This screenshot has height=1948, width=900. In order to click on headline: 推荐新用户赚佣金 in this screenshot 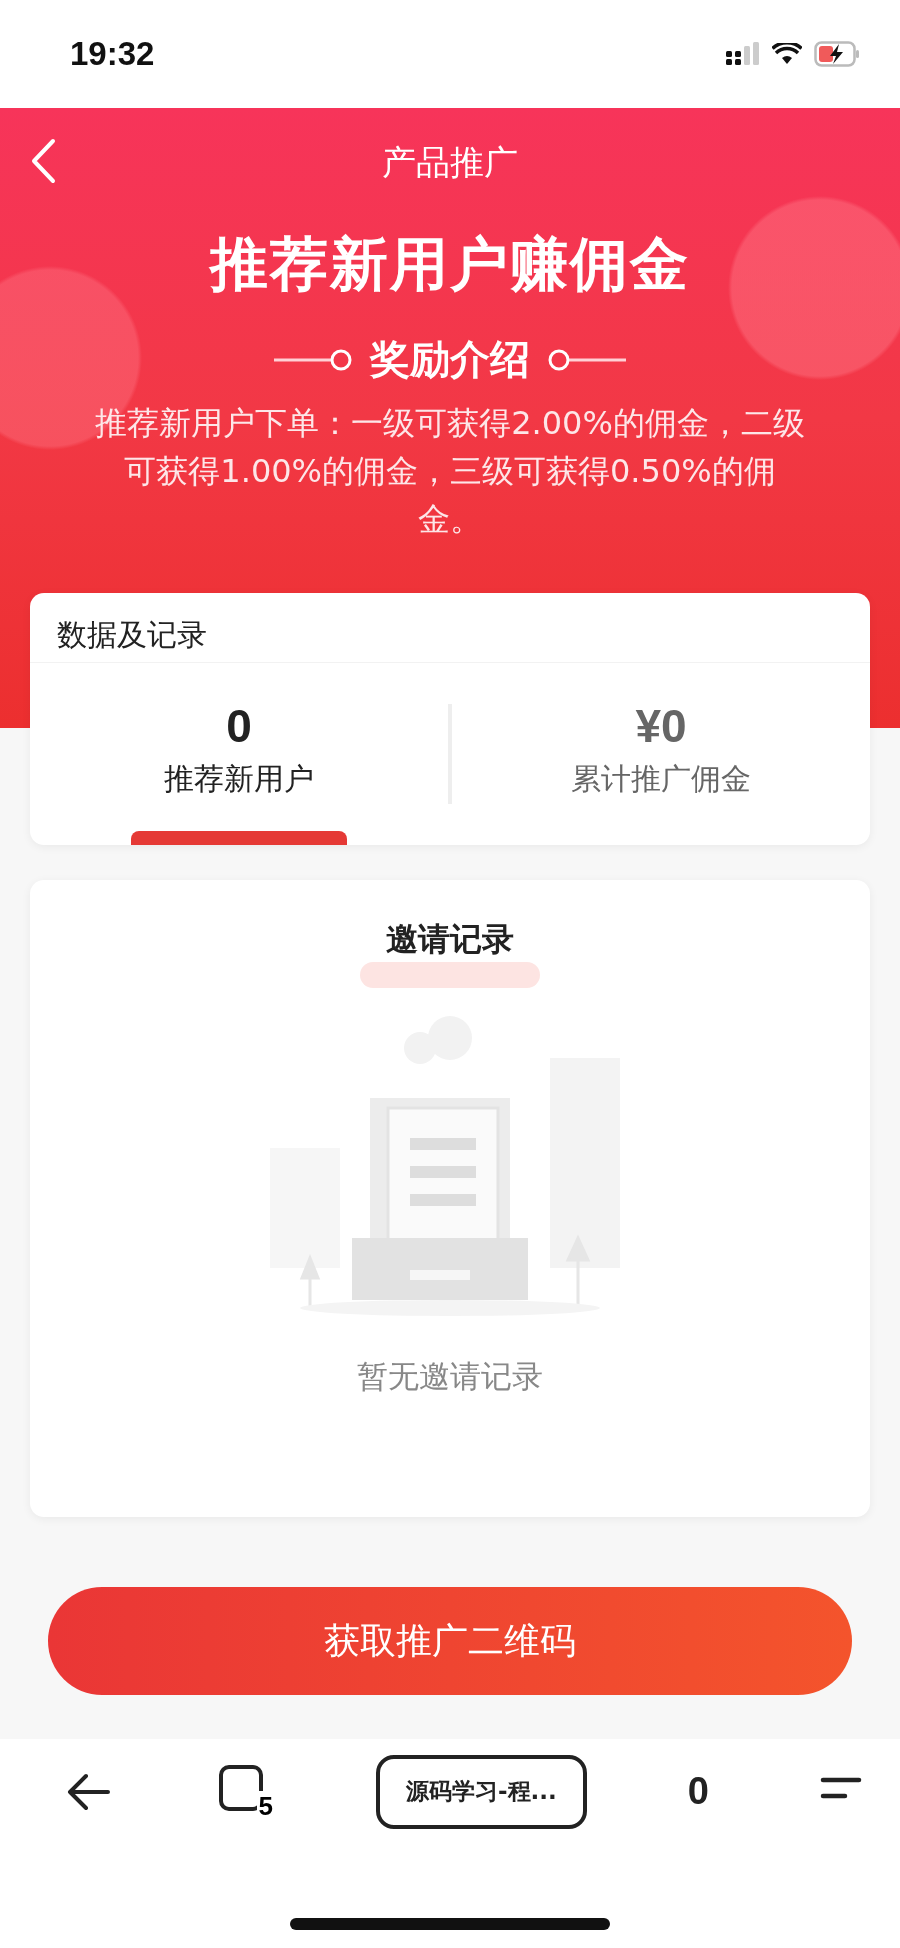, I will do `click(450, 264)`.